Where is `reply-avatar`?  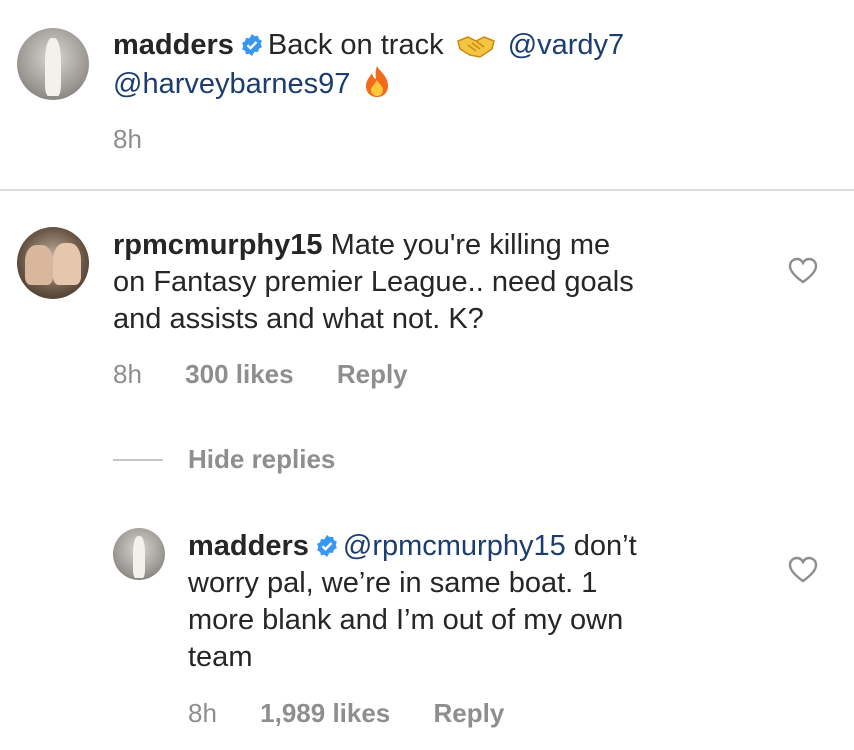 reply-avatar is located at coordinates (139, 554).